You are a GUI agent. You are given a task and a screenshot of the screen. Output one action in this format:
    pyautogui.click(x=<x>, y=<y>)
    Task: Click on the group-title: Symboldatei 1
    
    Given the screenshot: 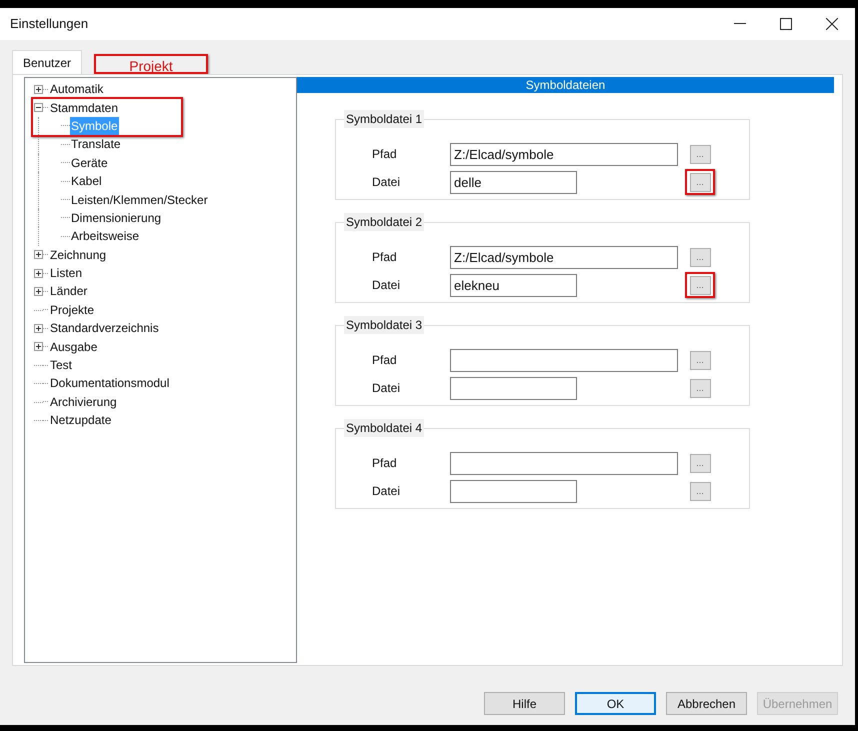 What is the action you would take?
    pyautogui.click(x=384, y=119)
    